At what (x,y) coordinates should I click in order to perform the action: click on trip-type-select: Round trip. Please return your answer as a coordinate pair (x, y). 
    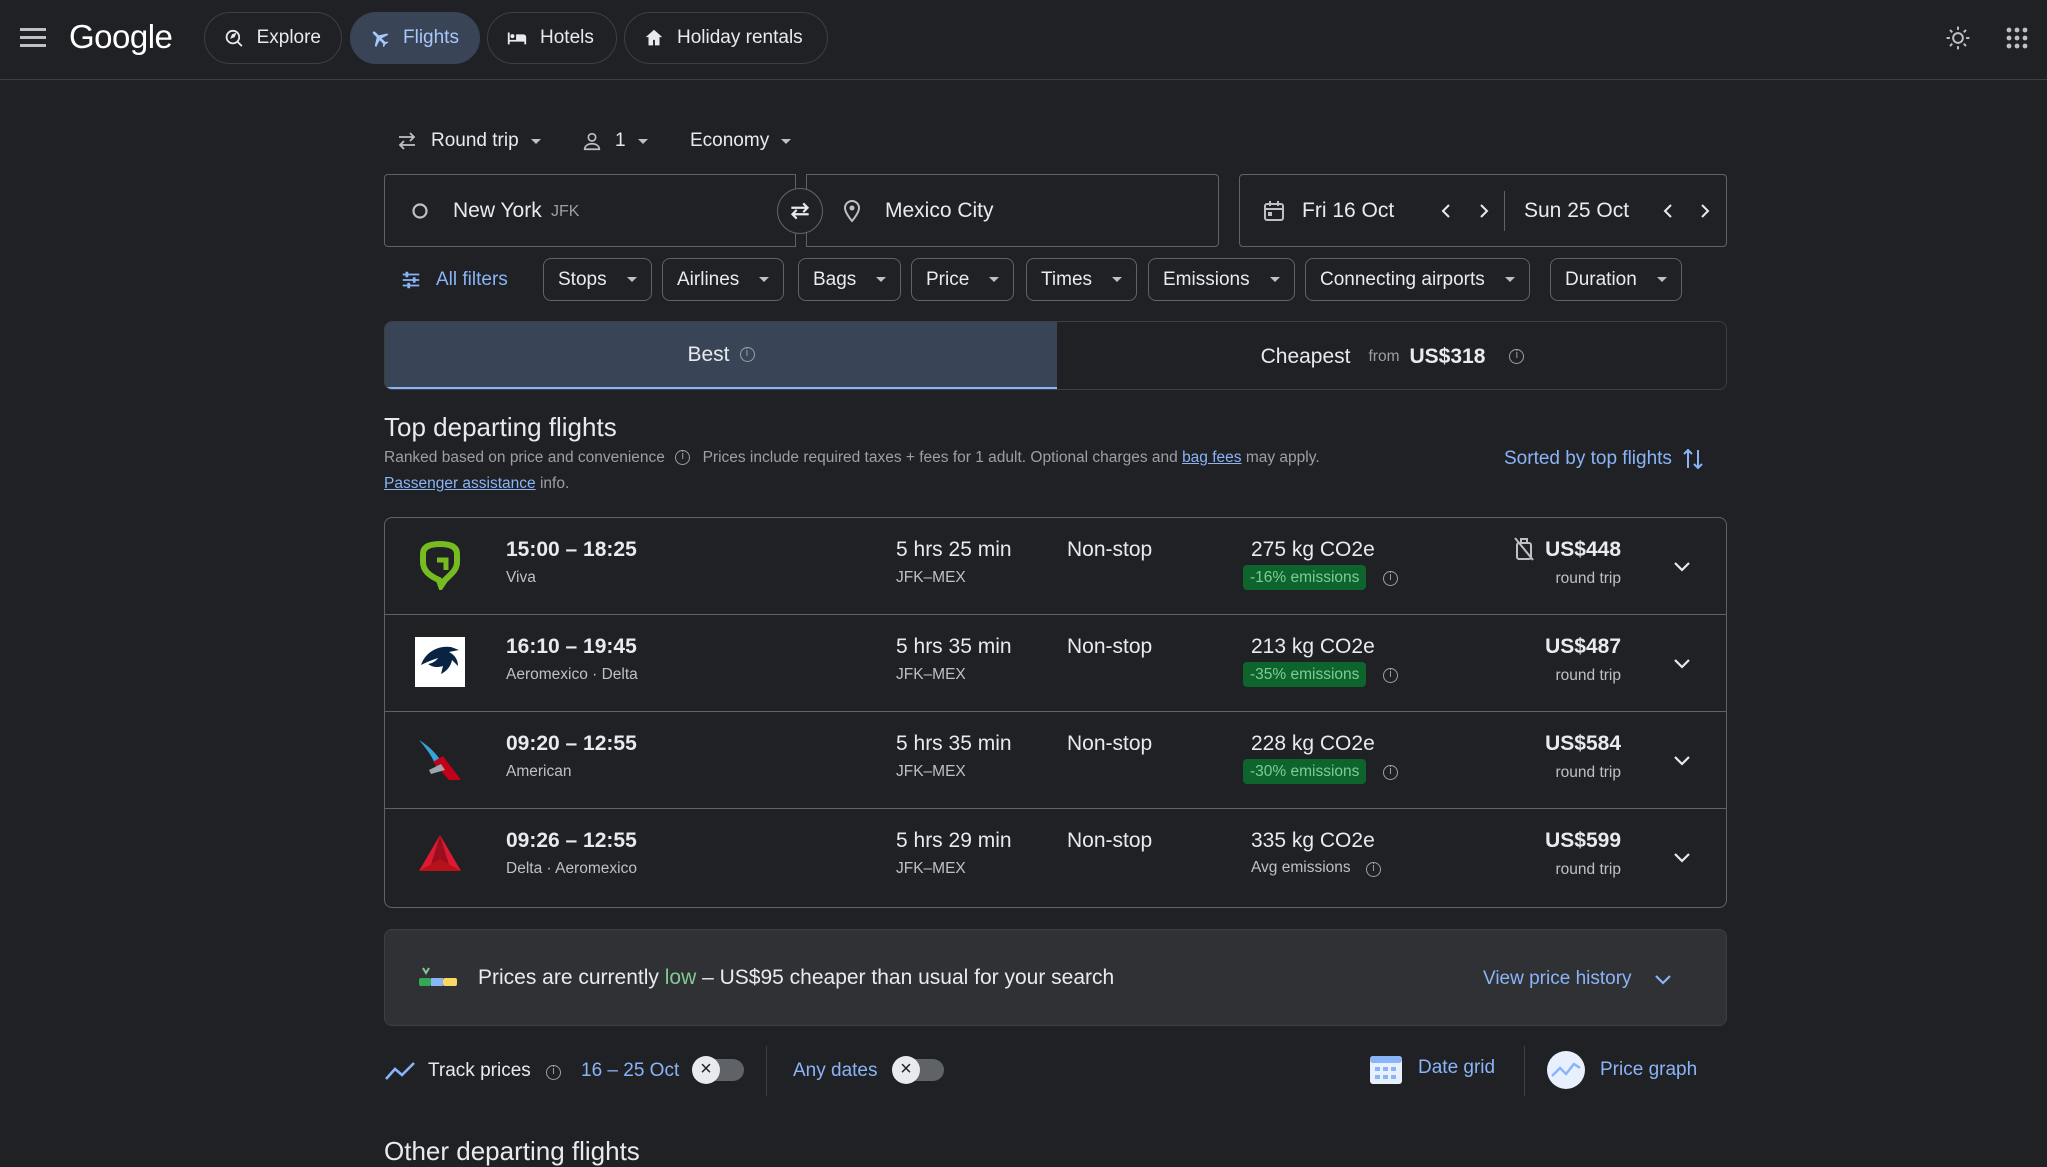
    Looking at the image, I should click on (468, 141).